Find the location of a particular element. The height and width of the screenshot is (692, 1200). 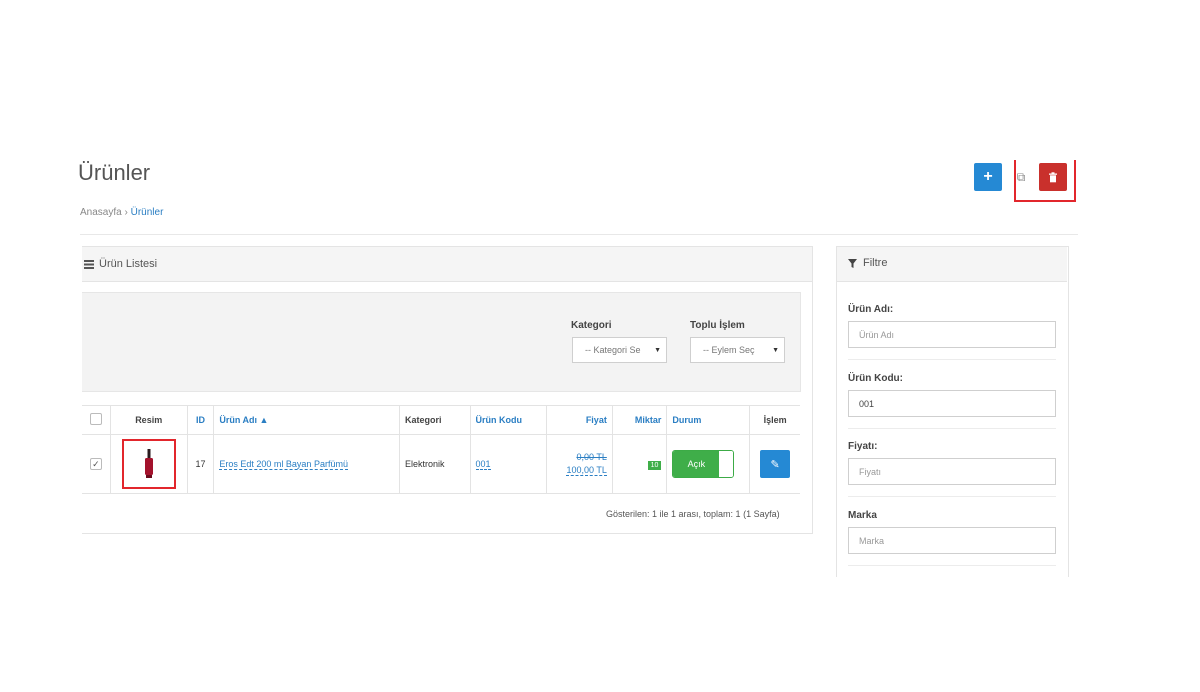

product-code-link: 001 is located at coordinates (483, 464).